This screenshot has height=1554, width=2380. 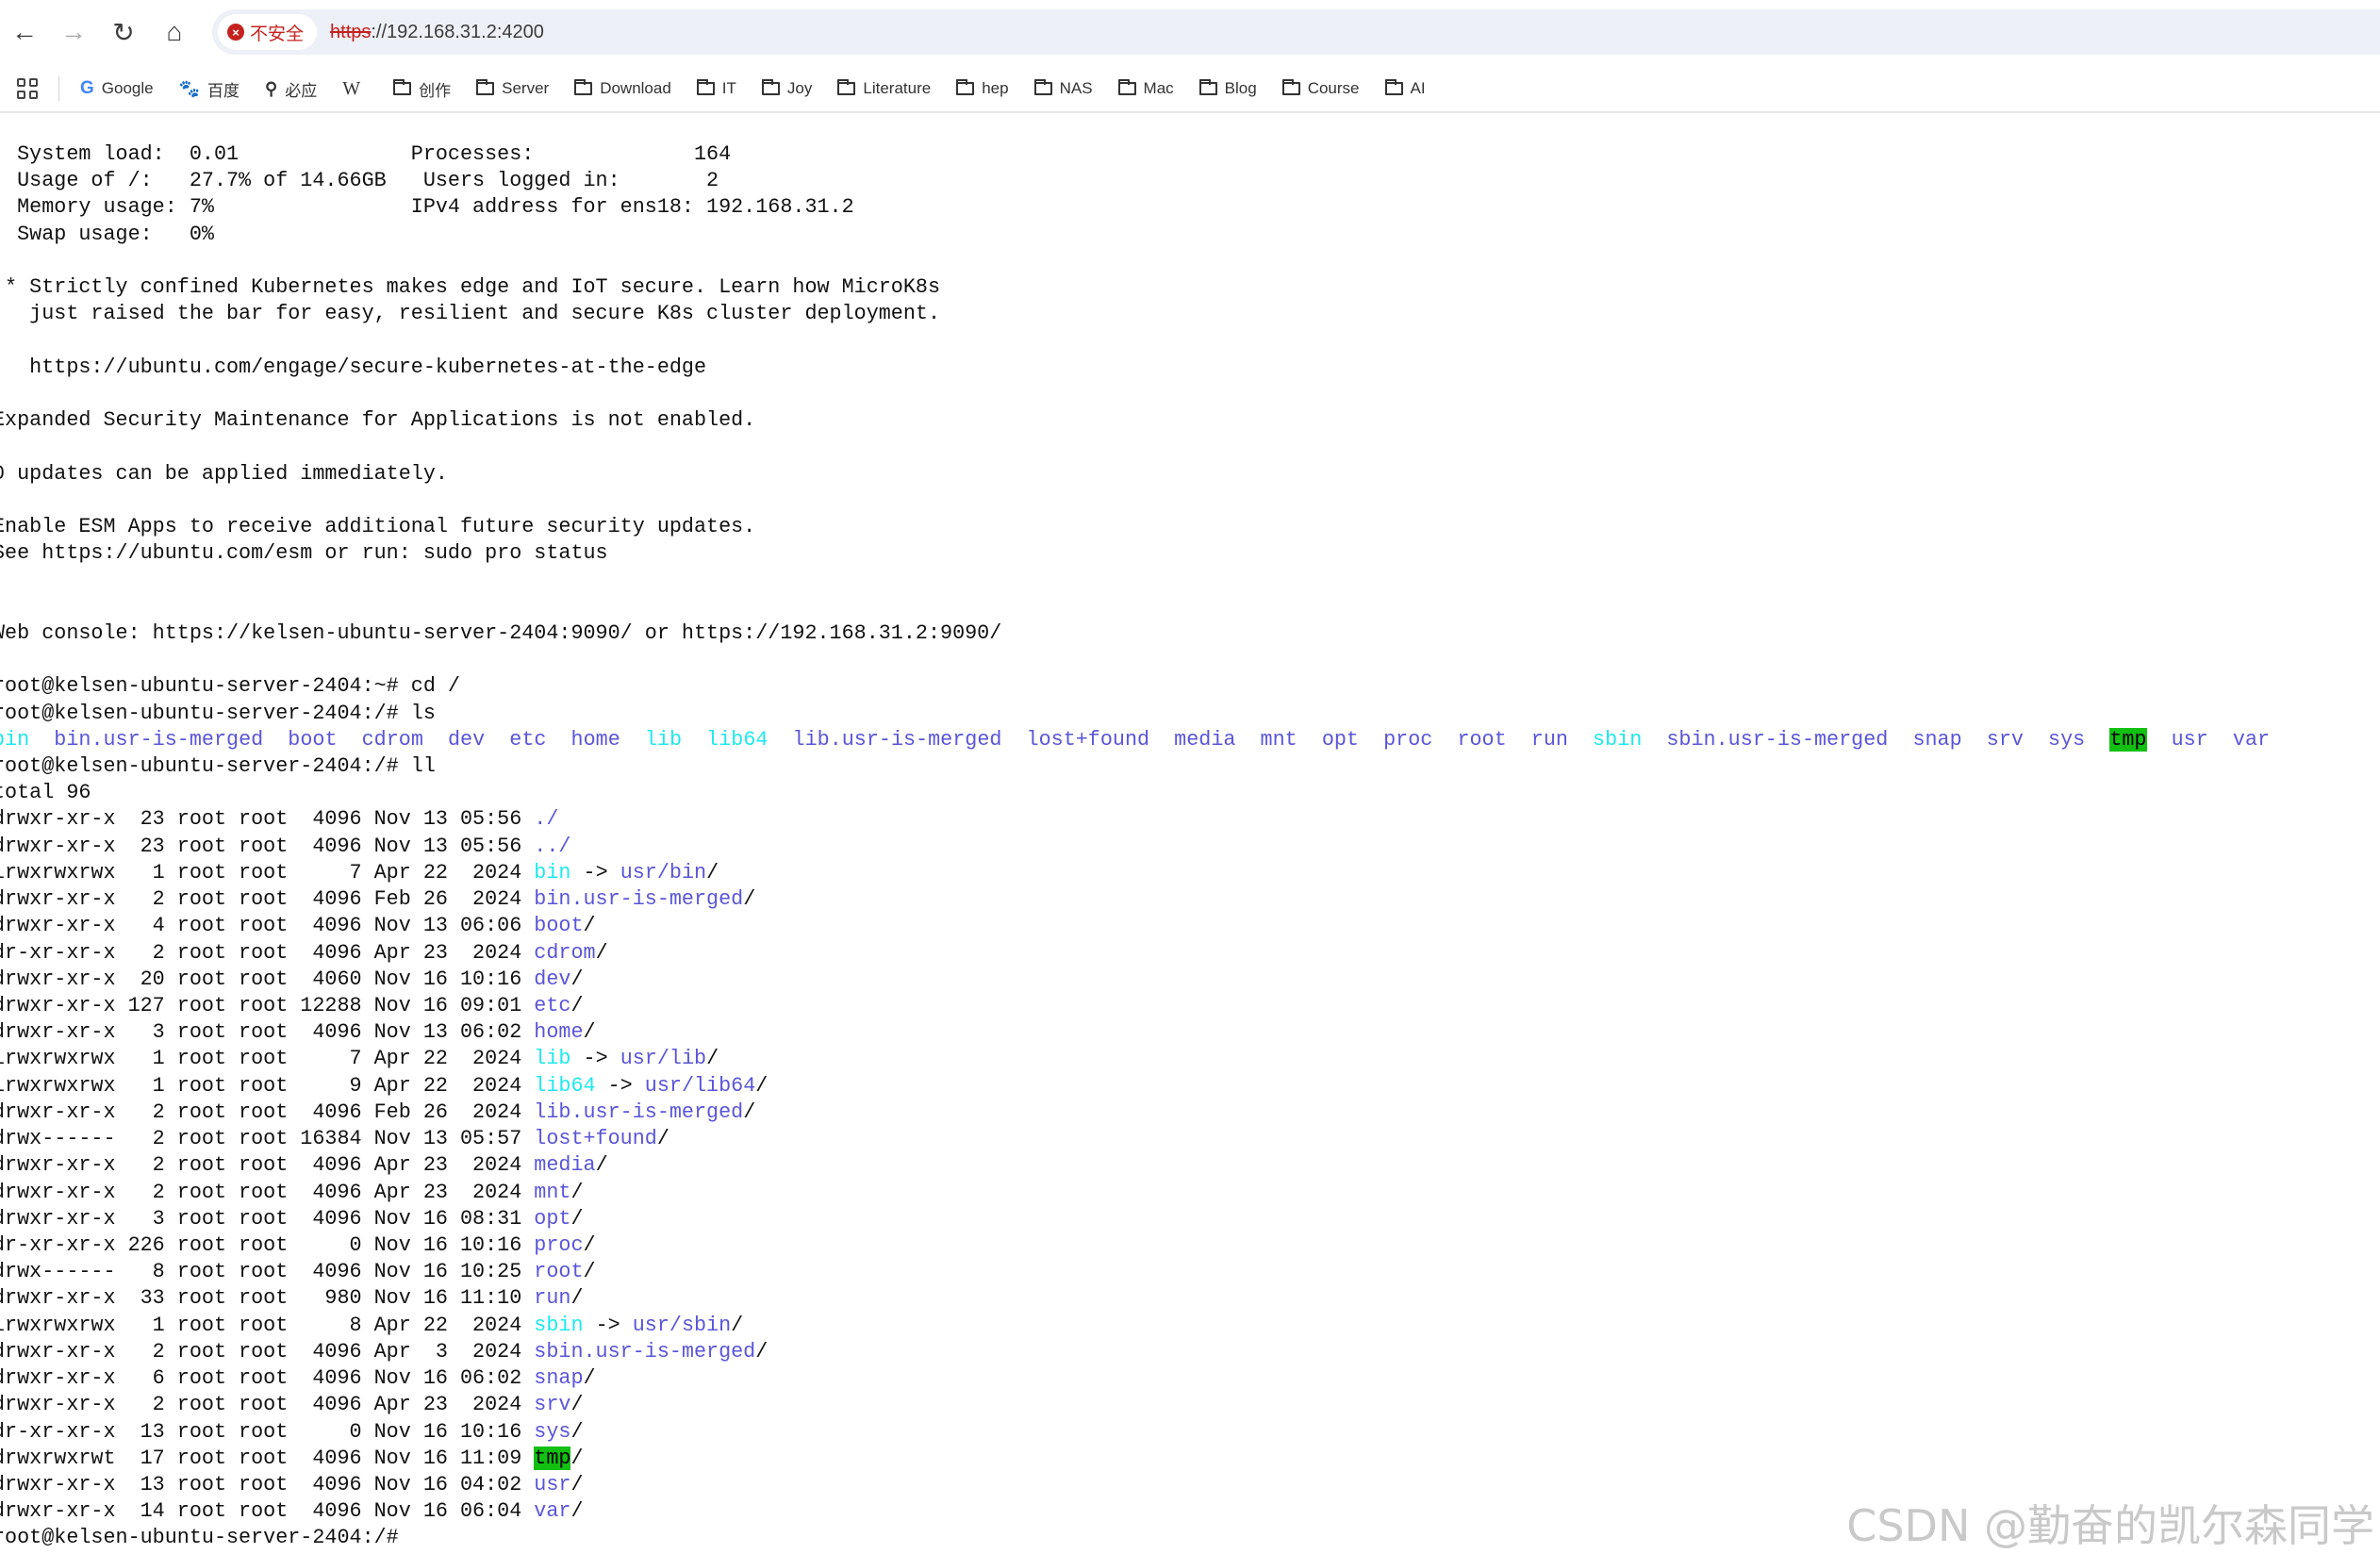 What do you see at coordinates (45, 793) in the screenshot?
I see `terminal-text: total 96` at bounding box center [45, 793].